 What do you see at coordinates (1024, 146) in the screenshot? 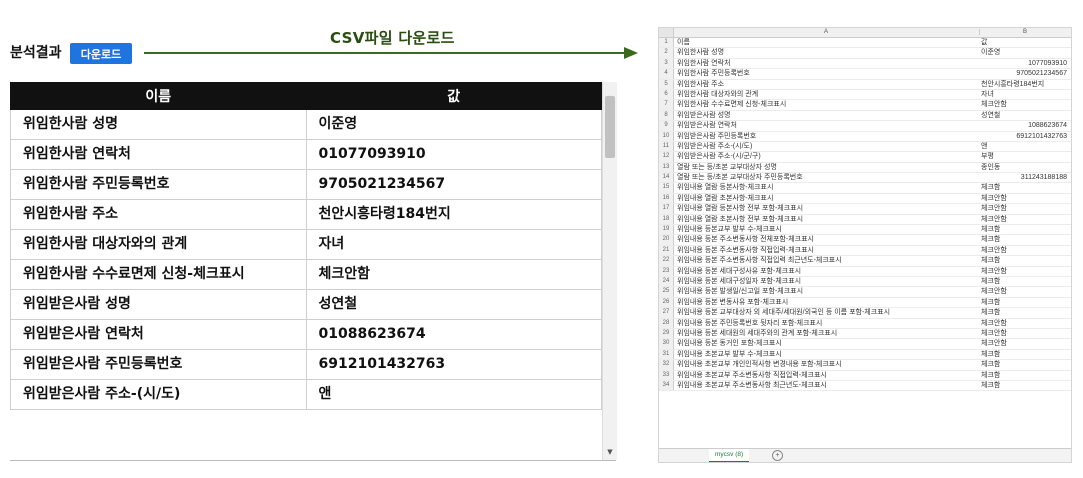
I see `cell-b: 앤` at bounding box center [1024, 146].